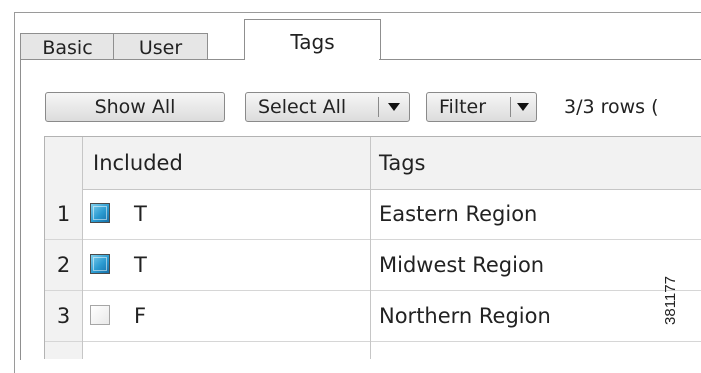 The width and height of the screenshot is (701, 373). I want to click on row-number, so click(63, 350).